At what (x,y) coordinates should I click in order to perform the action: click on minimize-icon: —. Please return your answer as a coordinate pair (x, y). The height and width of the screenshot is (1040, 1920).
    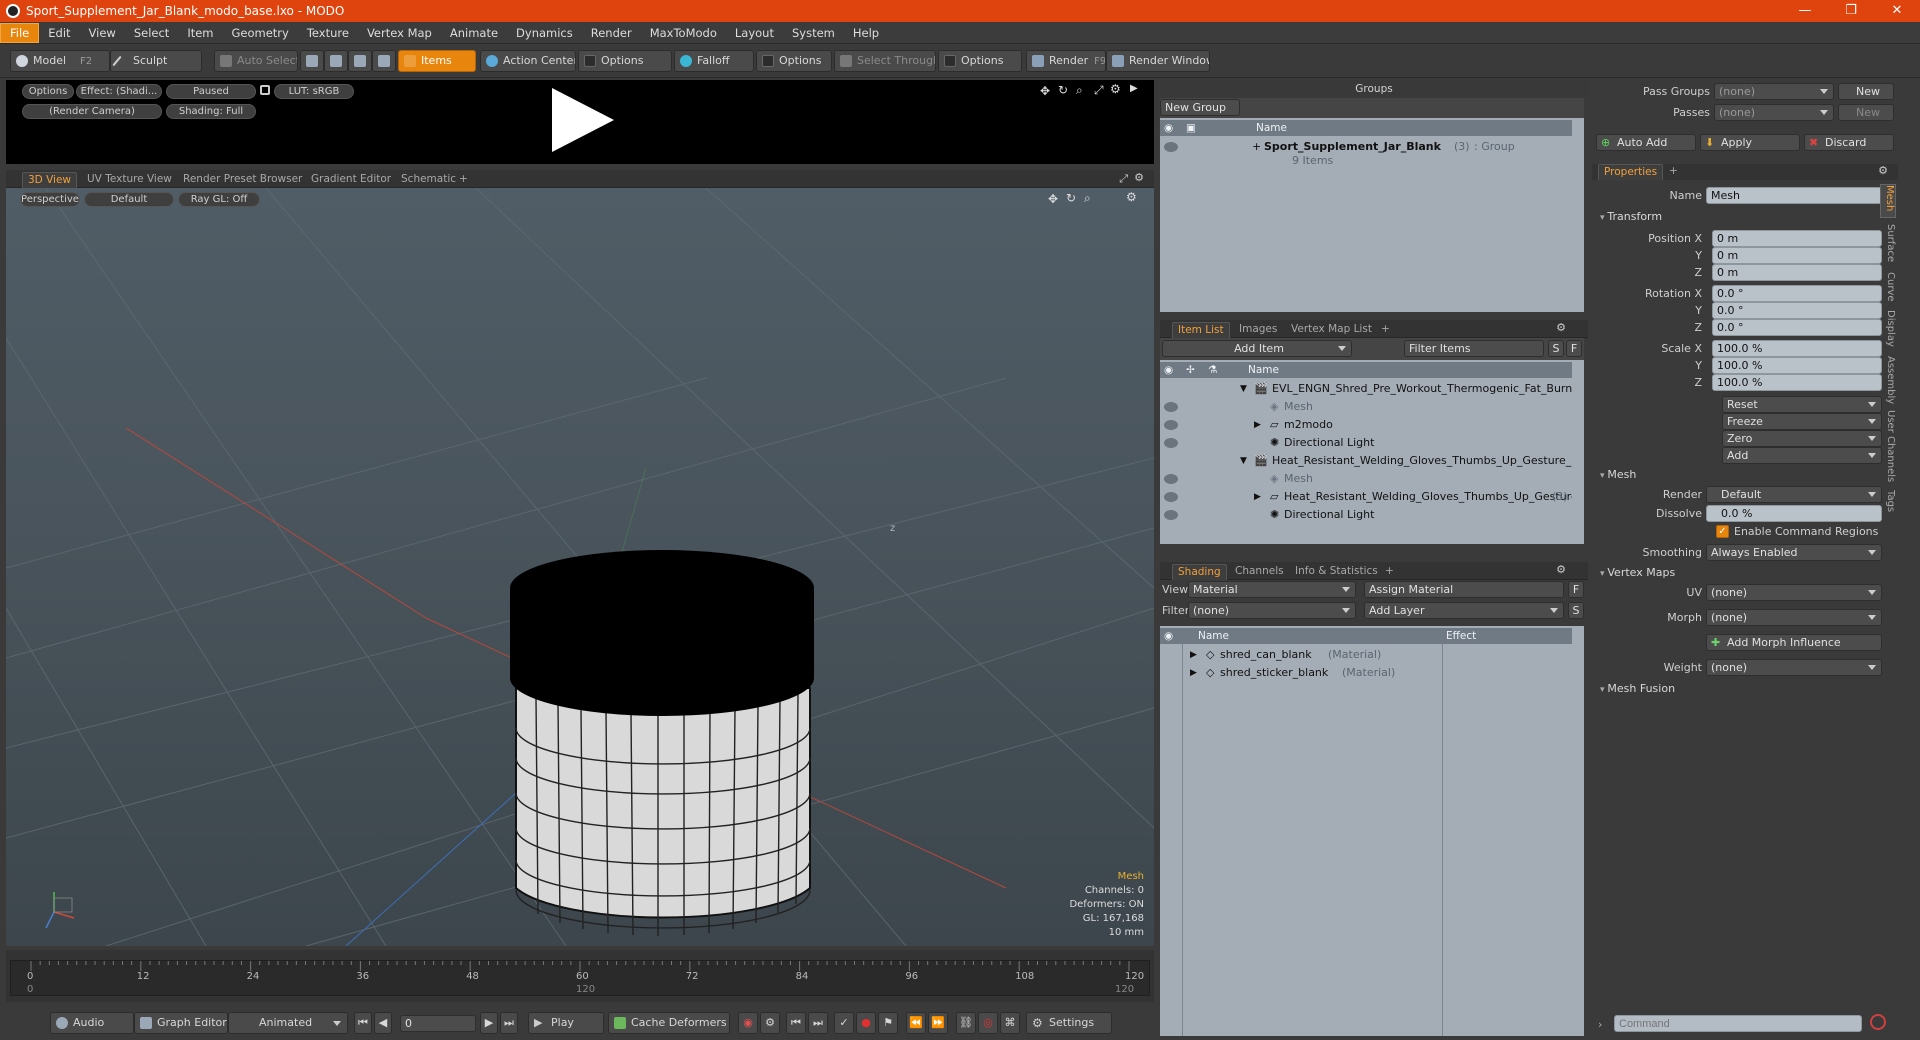
    Looking at the image, I should click on (1805, 11).